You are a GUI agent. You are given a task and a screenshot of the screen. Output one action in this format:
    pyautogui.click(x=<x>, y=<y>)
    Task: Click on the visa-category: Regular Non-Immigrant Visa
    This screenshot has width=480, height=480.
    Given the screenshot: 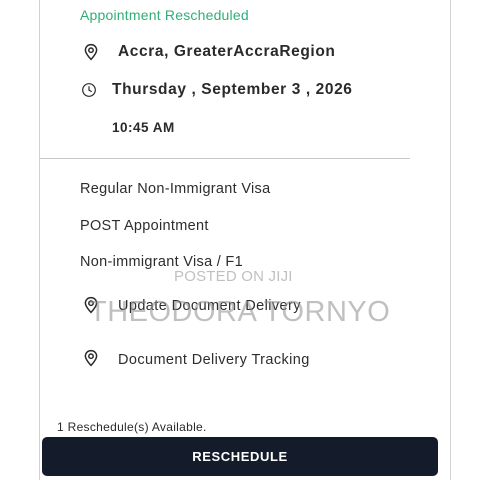 What is the action you would take?
    pyautogui.click(x=175, y=189)
    